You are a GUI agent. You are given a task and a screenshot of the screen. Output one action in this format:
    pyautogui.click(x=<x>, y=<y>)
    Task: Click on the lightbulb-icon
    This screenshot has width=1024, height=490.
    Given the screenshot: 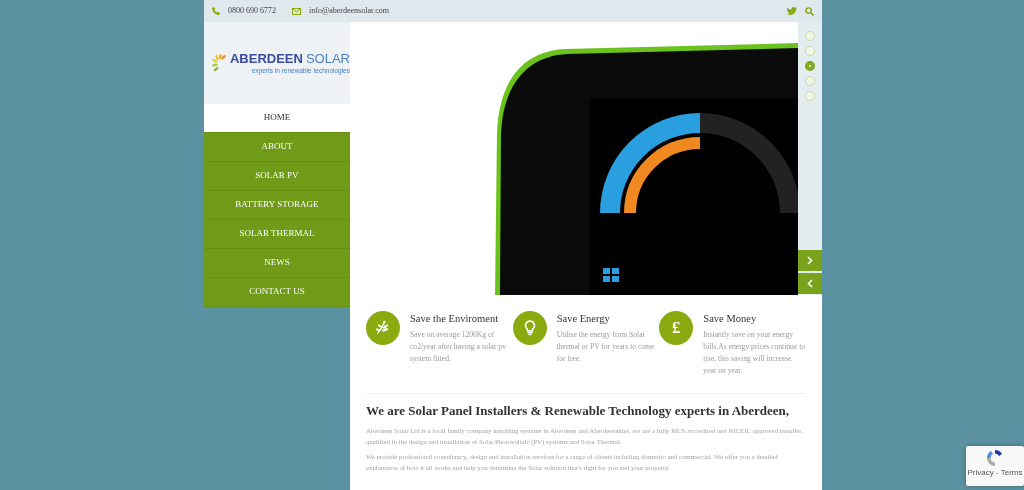 What is the action you would take?
    pyautogui.click(x=529, y=328)
    